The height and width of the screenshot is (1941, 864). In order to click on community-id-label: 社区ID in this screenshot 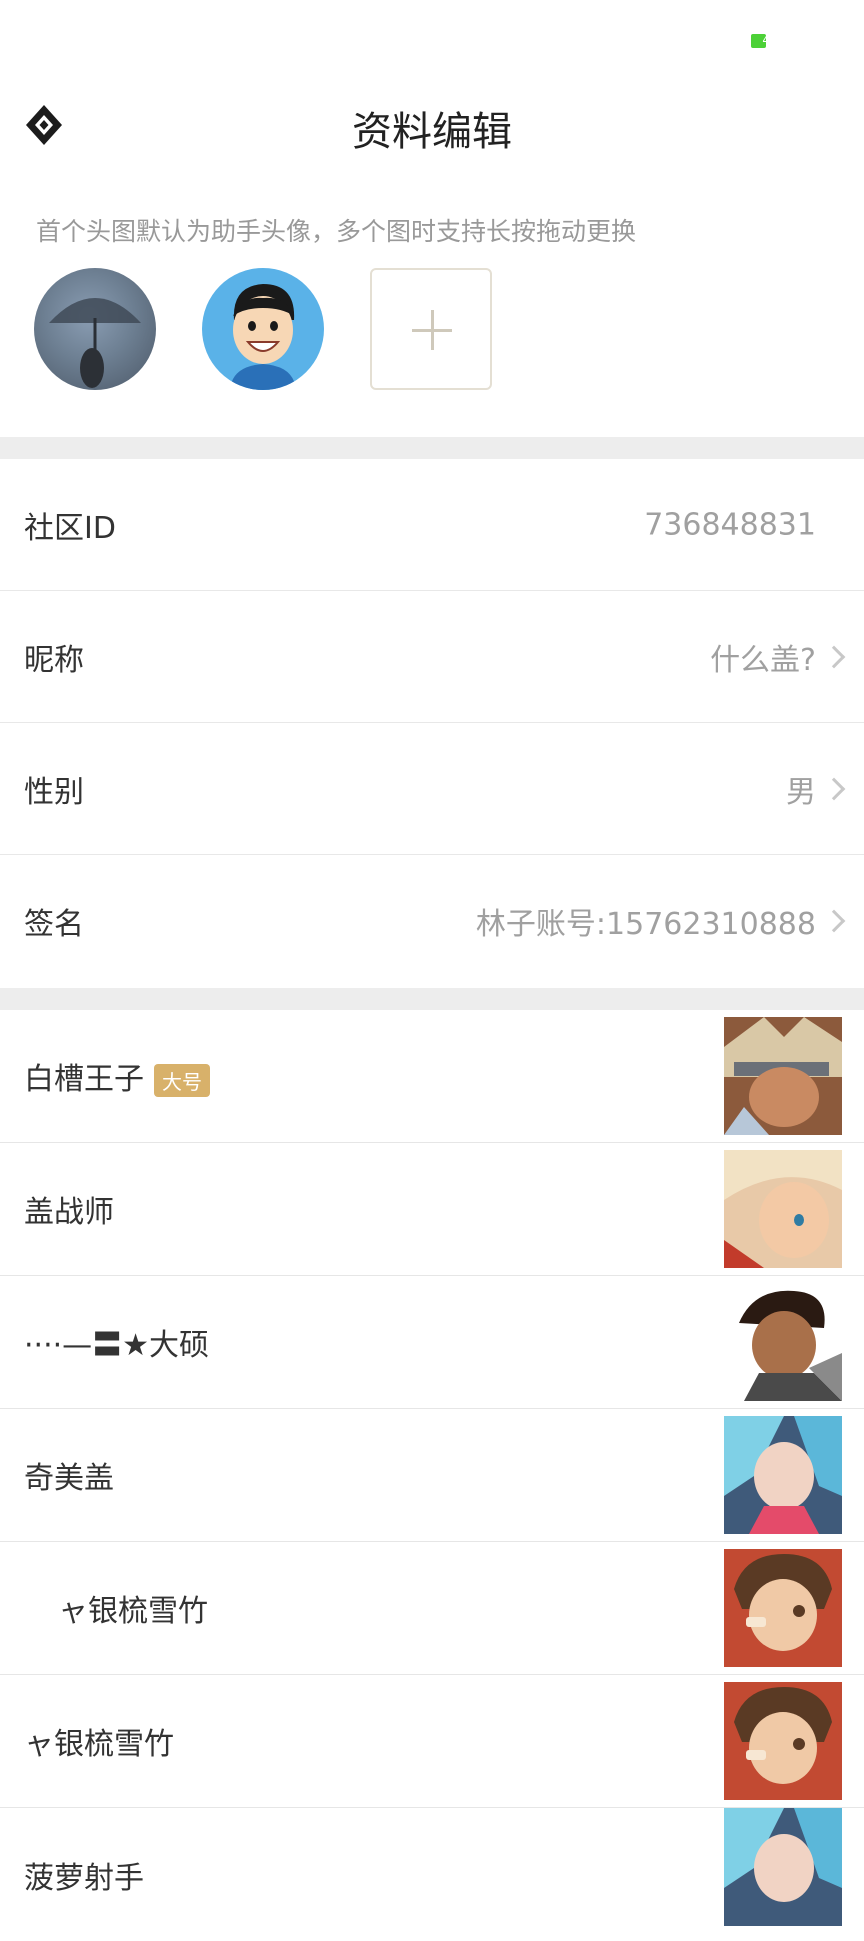, I will do `click(70, 528)`.